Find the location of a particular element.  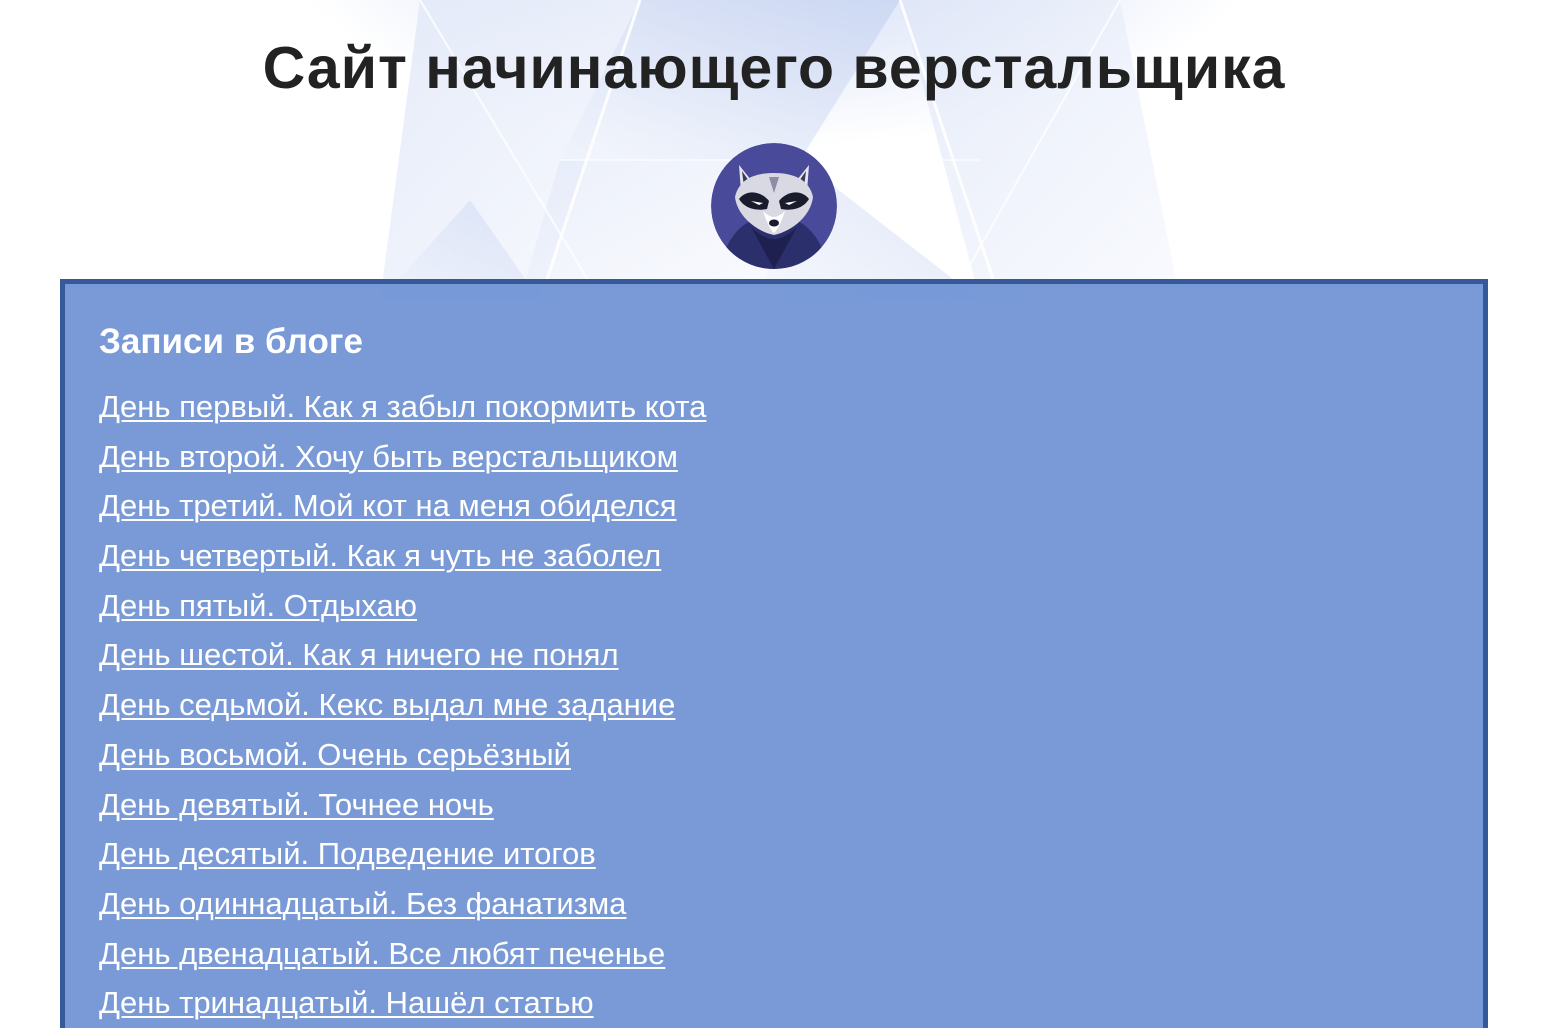

blog-post-link: День одиннадцатый. Без фанатизма is located at coordinates (362, 903).